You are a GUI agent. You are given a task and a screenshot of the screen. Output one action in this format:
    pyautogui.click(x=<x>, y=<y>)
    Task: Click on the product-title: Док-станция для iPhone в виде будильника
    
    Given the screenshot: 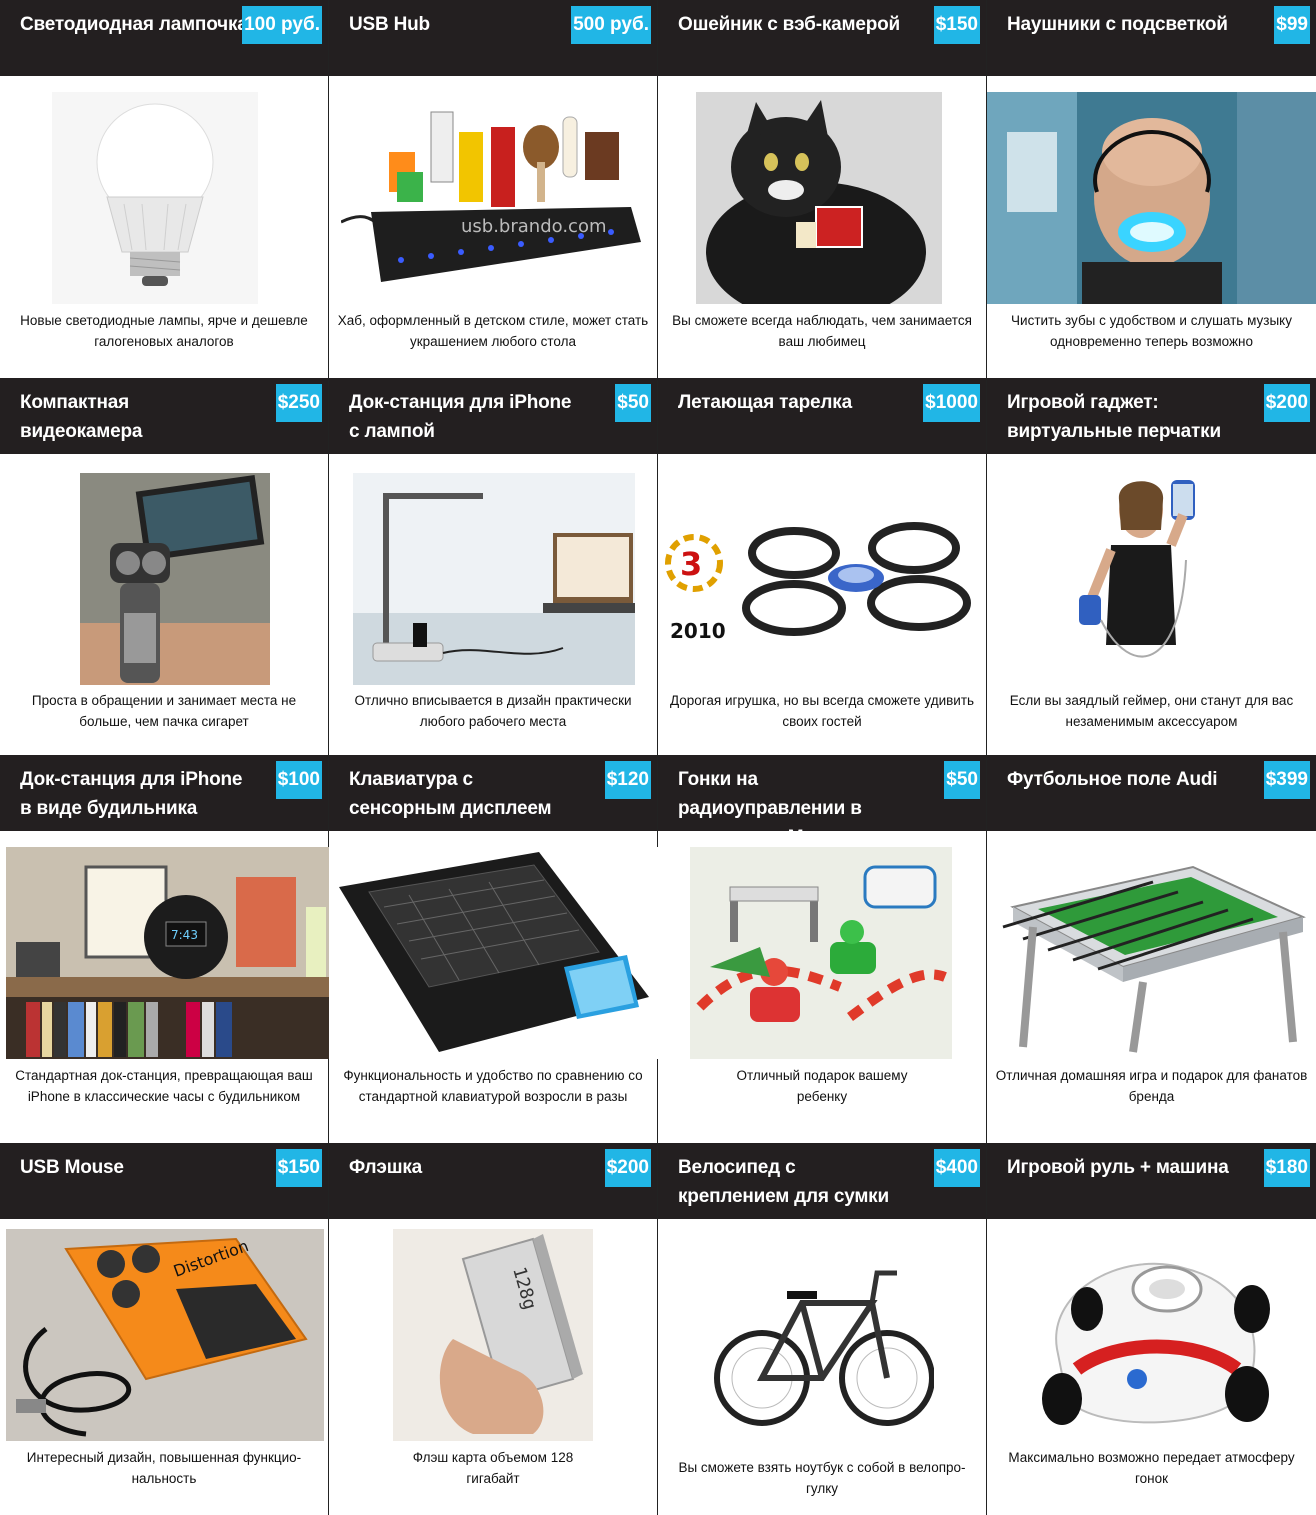 What is the action you would take?
    pyautogui.click(x=131, y=794)
    